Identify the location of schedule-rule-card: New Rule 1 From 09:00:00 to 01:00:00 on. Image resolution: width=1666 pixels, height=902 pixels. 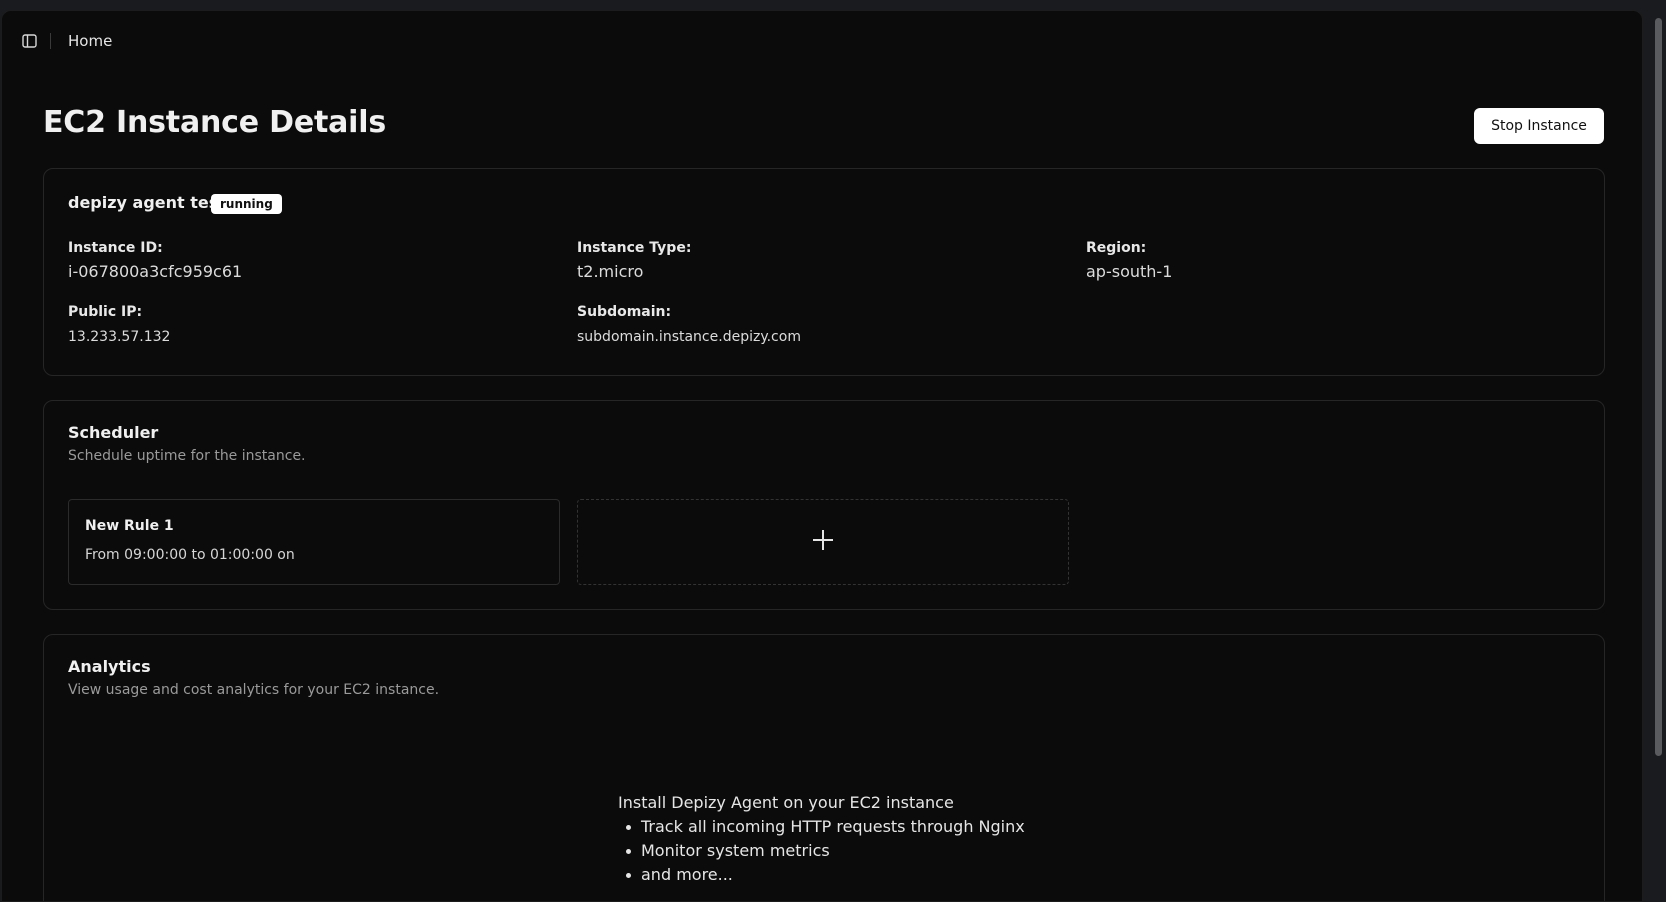
(314, 542).